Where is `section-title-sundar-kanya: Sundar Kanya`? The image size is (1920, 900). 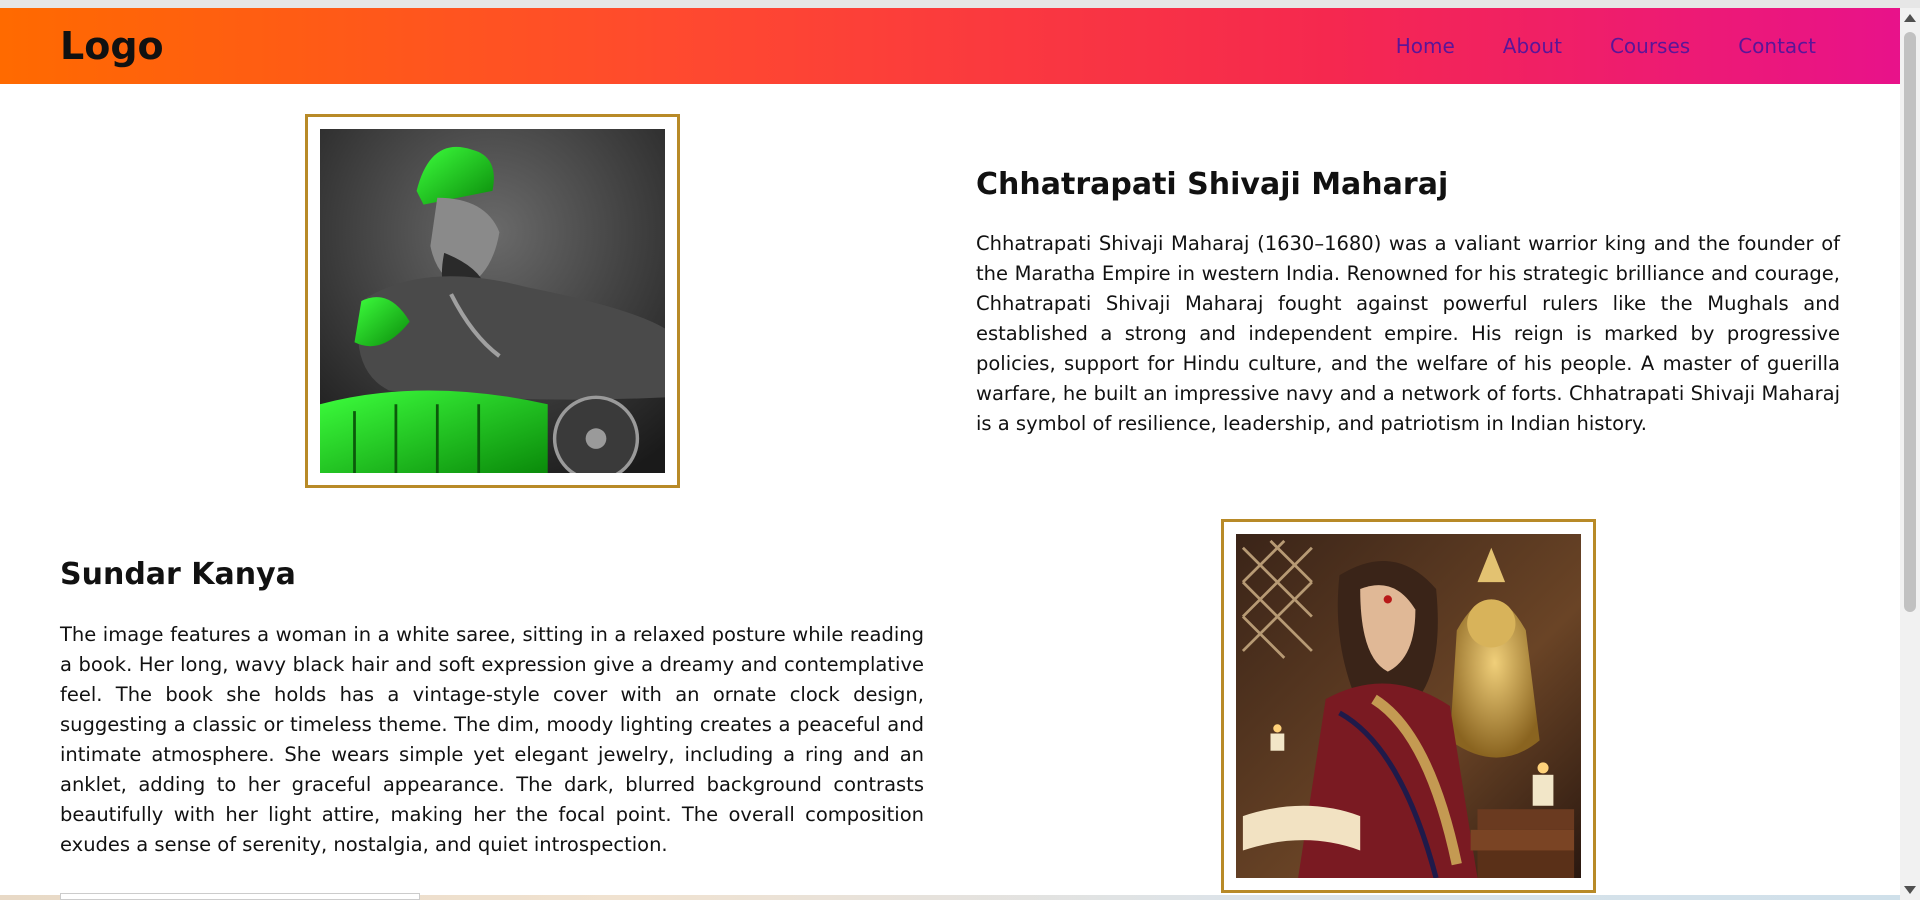 section-title-sundar-kanya: Sundar Kanya is located at coordinates (178, 574).